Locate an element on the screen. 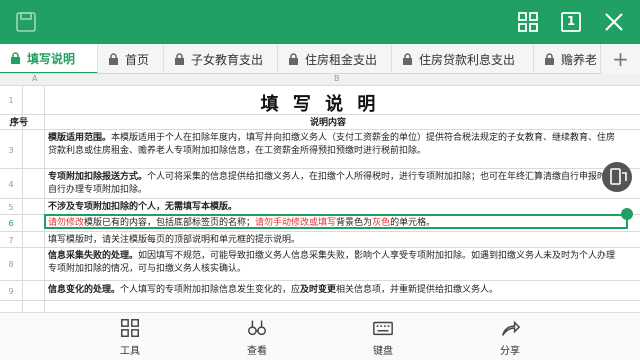 Image resolution: width=640 pixels, height=360 pixels. tab-label: 子女教育支出 is located at coordinates (227, 59).